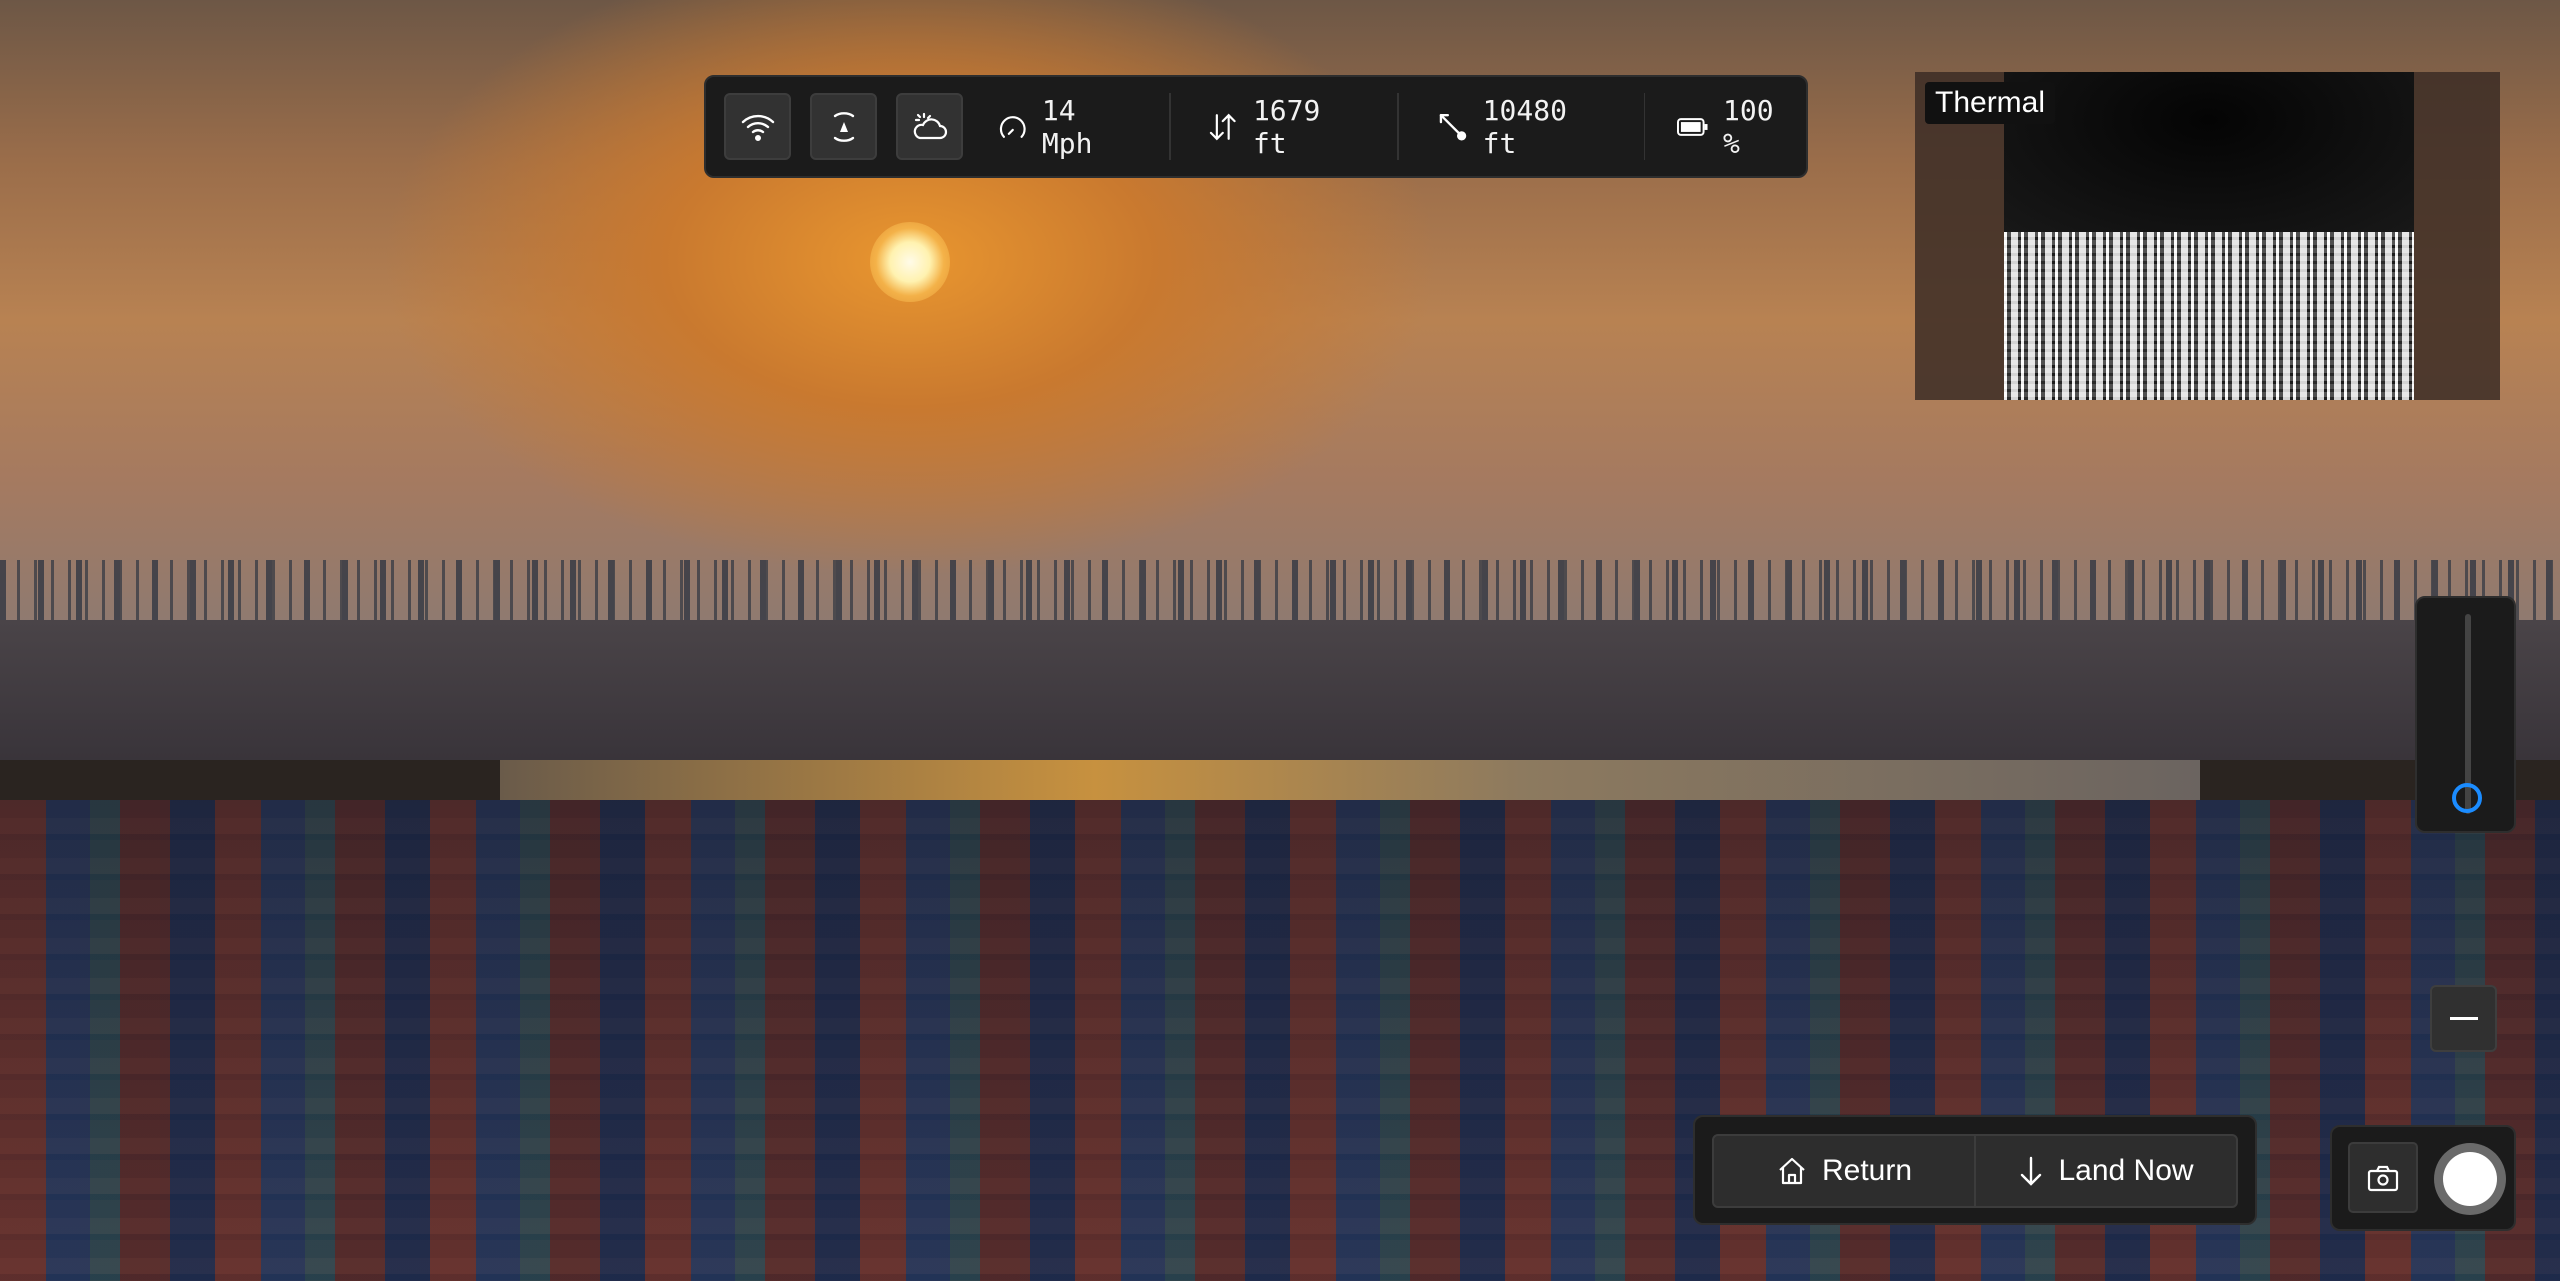  I want to click on shutter-button, so click(2470, 1179).